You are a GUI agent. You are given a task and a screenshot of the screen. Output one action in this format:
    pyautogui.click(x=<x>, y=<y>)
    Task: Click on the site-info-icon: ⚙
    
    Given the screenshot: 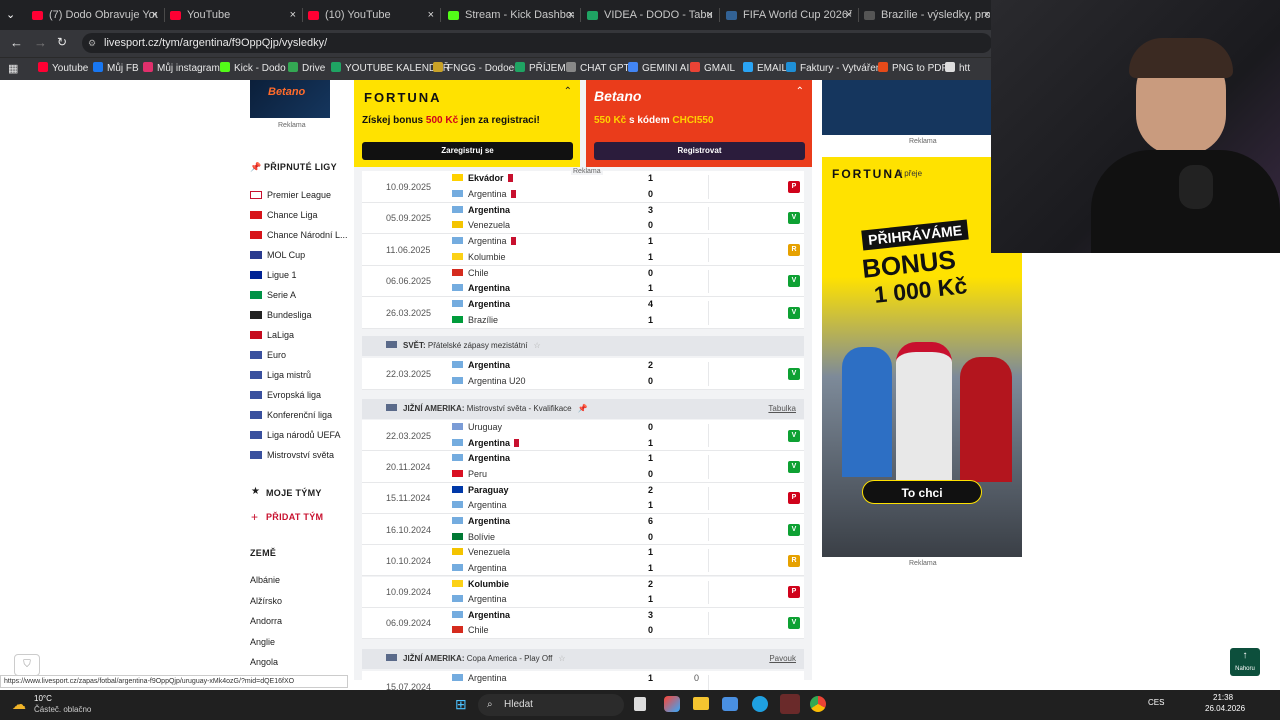 What is the action you would take?
    pyautogui.click(x=92, y=43)
    